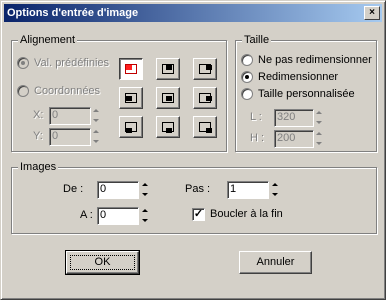 Image resolution: width=386 pixels, height=300 pixels. What do you see at coordinates (198, 214) in the screenshot?
I see `loop-checkbox: ✓` at bounding box center [198, 214].